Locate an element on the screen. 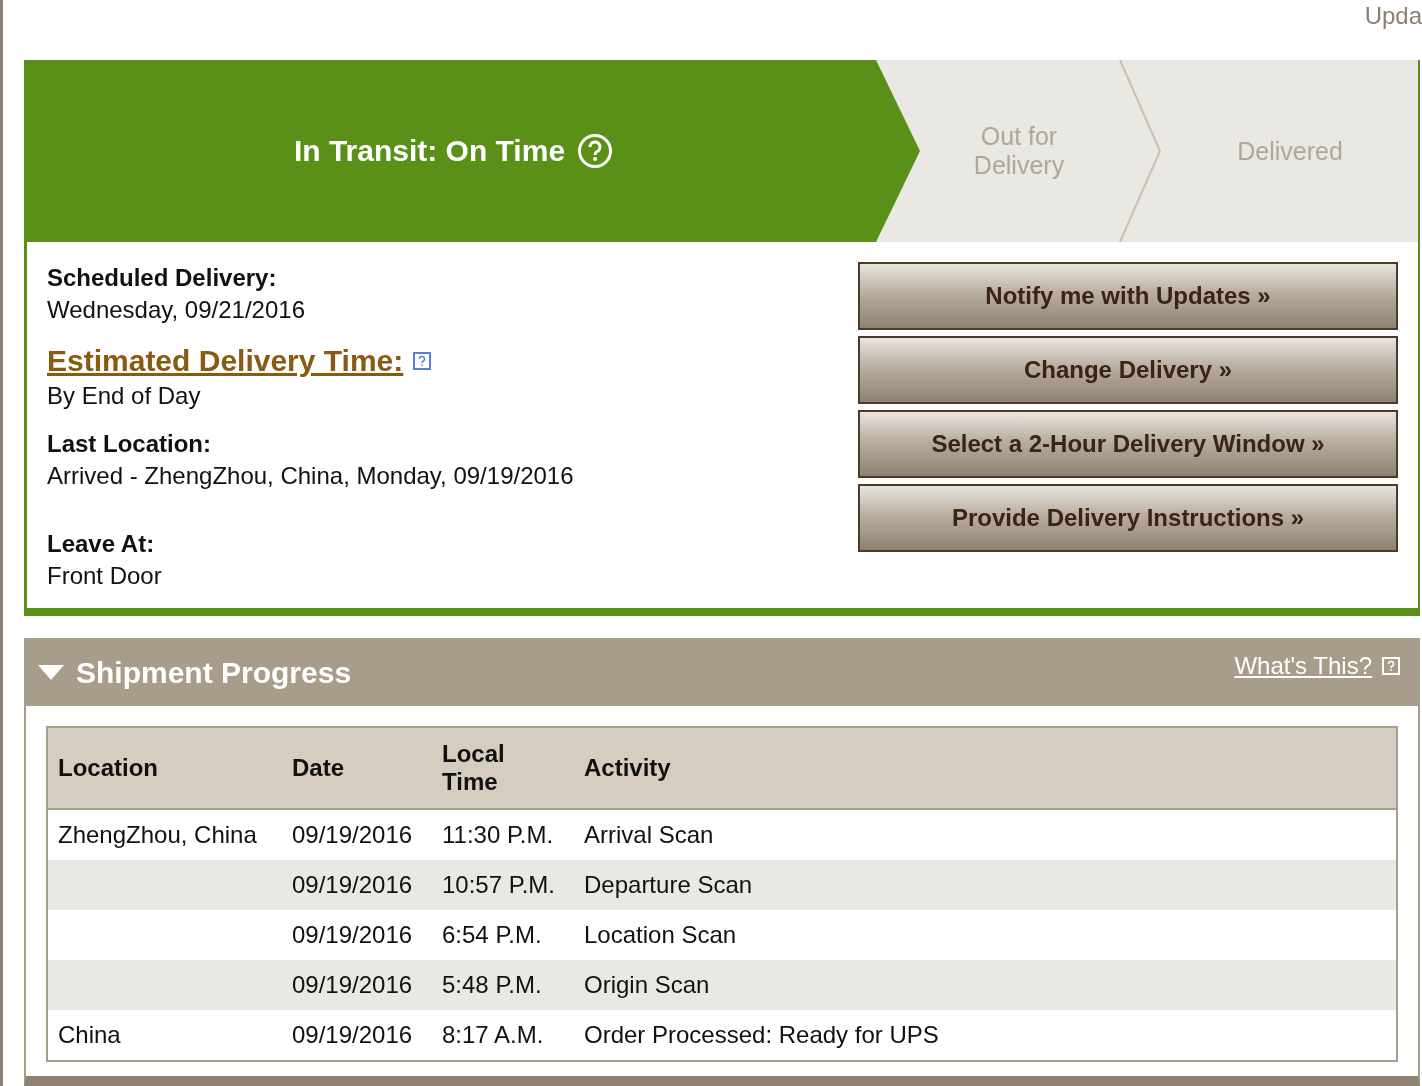 Image resolution: width=1422 pixels, height=1086 pixels. table-cell: ZhengZhou, China is located at coordinates (157, 834).